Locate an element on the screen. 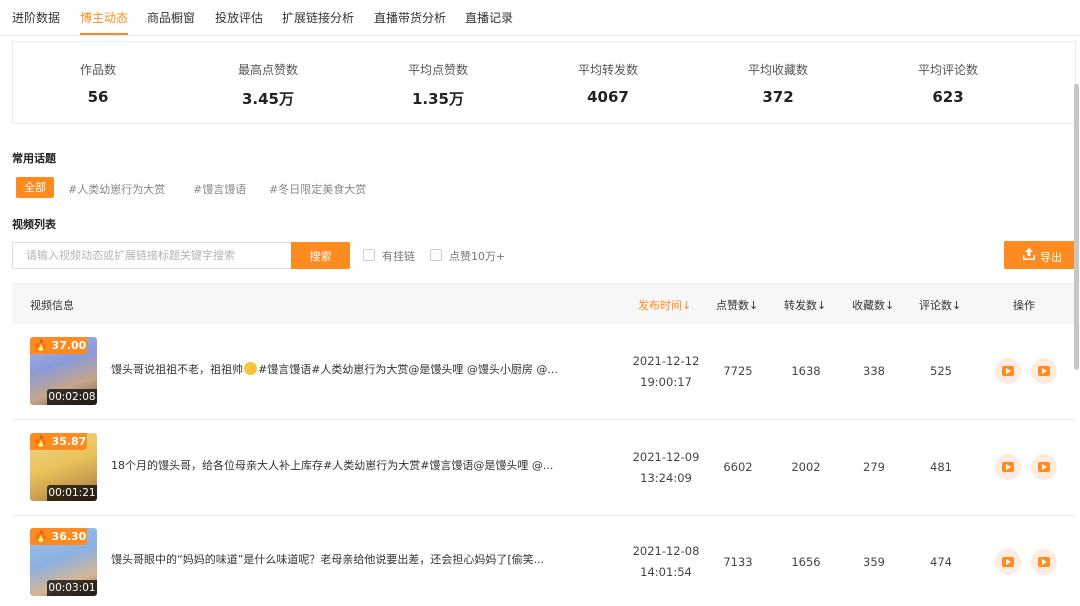 This screenshot has width=1080, height=606. stat-label: 平均评论数 is located at coordinates (947, 70).